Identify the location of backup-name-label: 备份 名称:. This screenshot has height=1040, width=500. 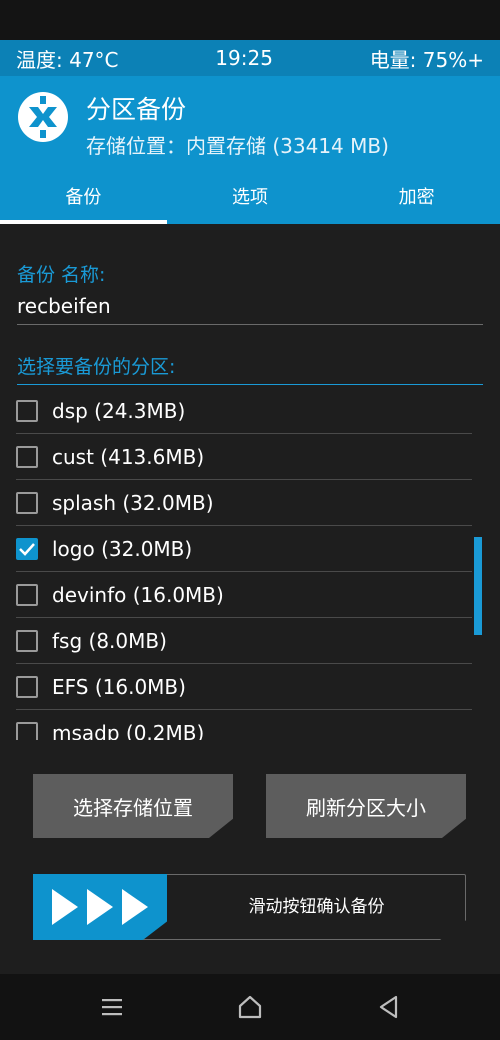
(61, 275).